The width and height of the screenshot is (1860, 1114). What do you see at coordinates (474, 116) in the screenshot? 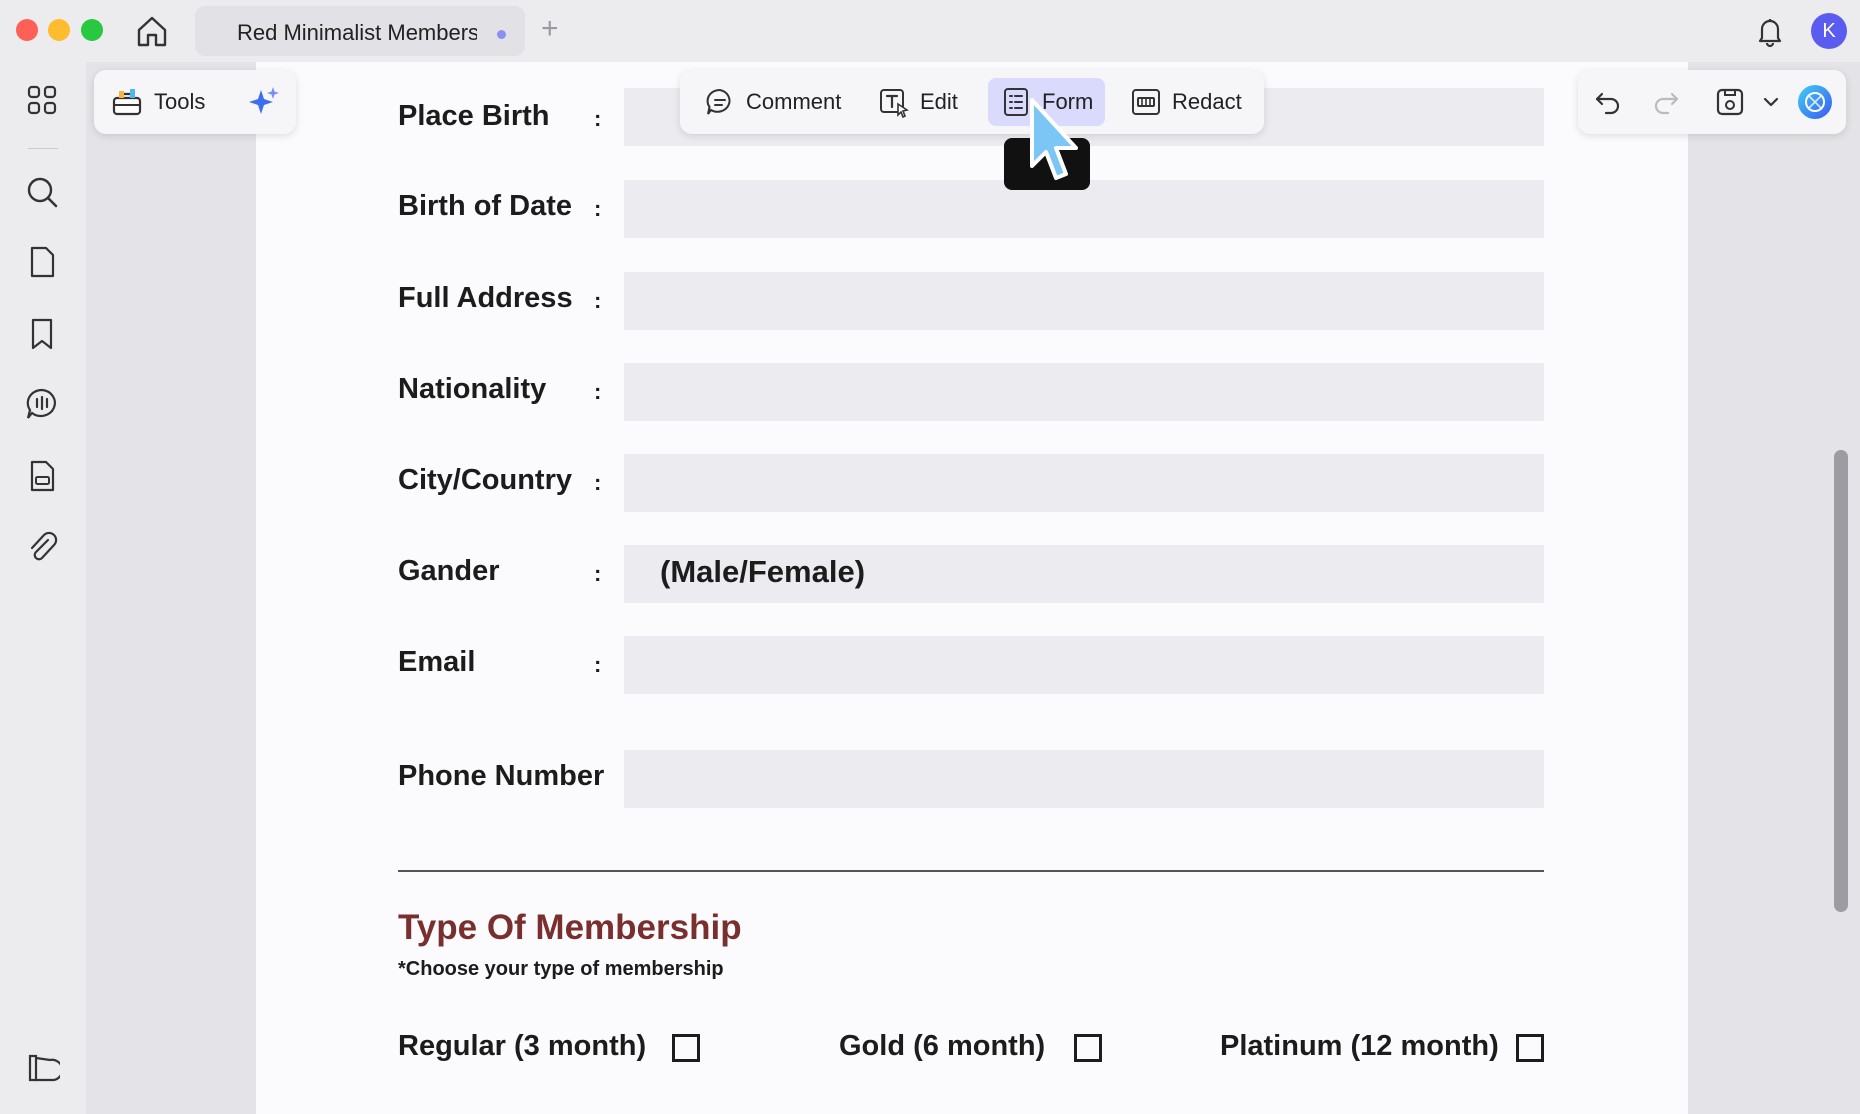
I see `field-label: Place Birth` at bounding box center [474, 116].